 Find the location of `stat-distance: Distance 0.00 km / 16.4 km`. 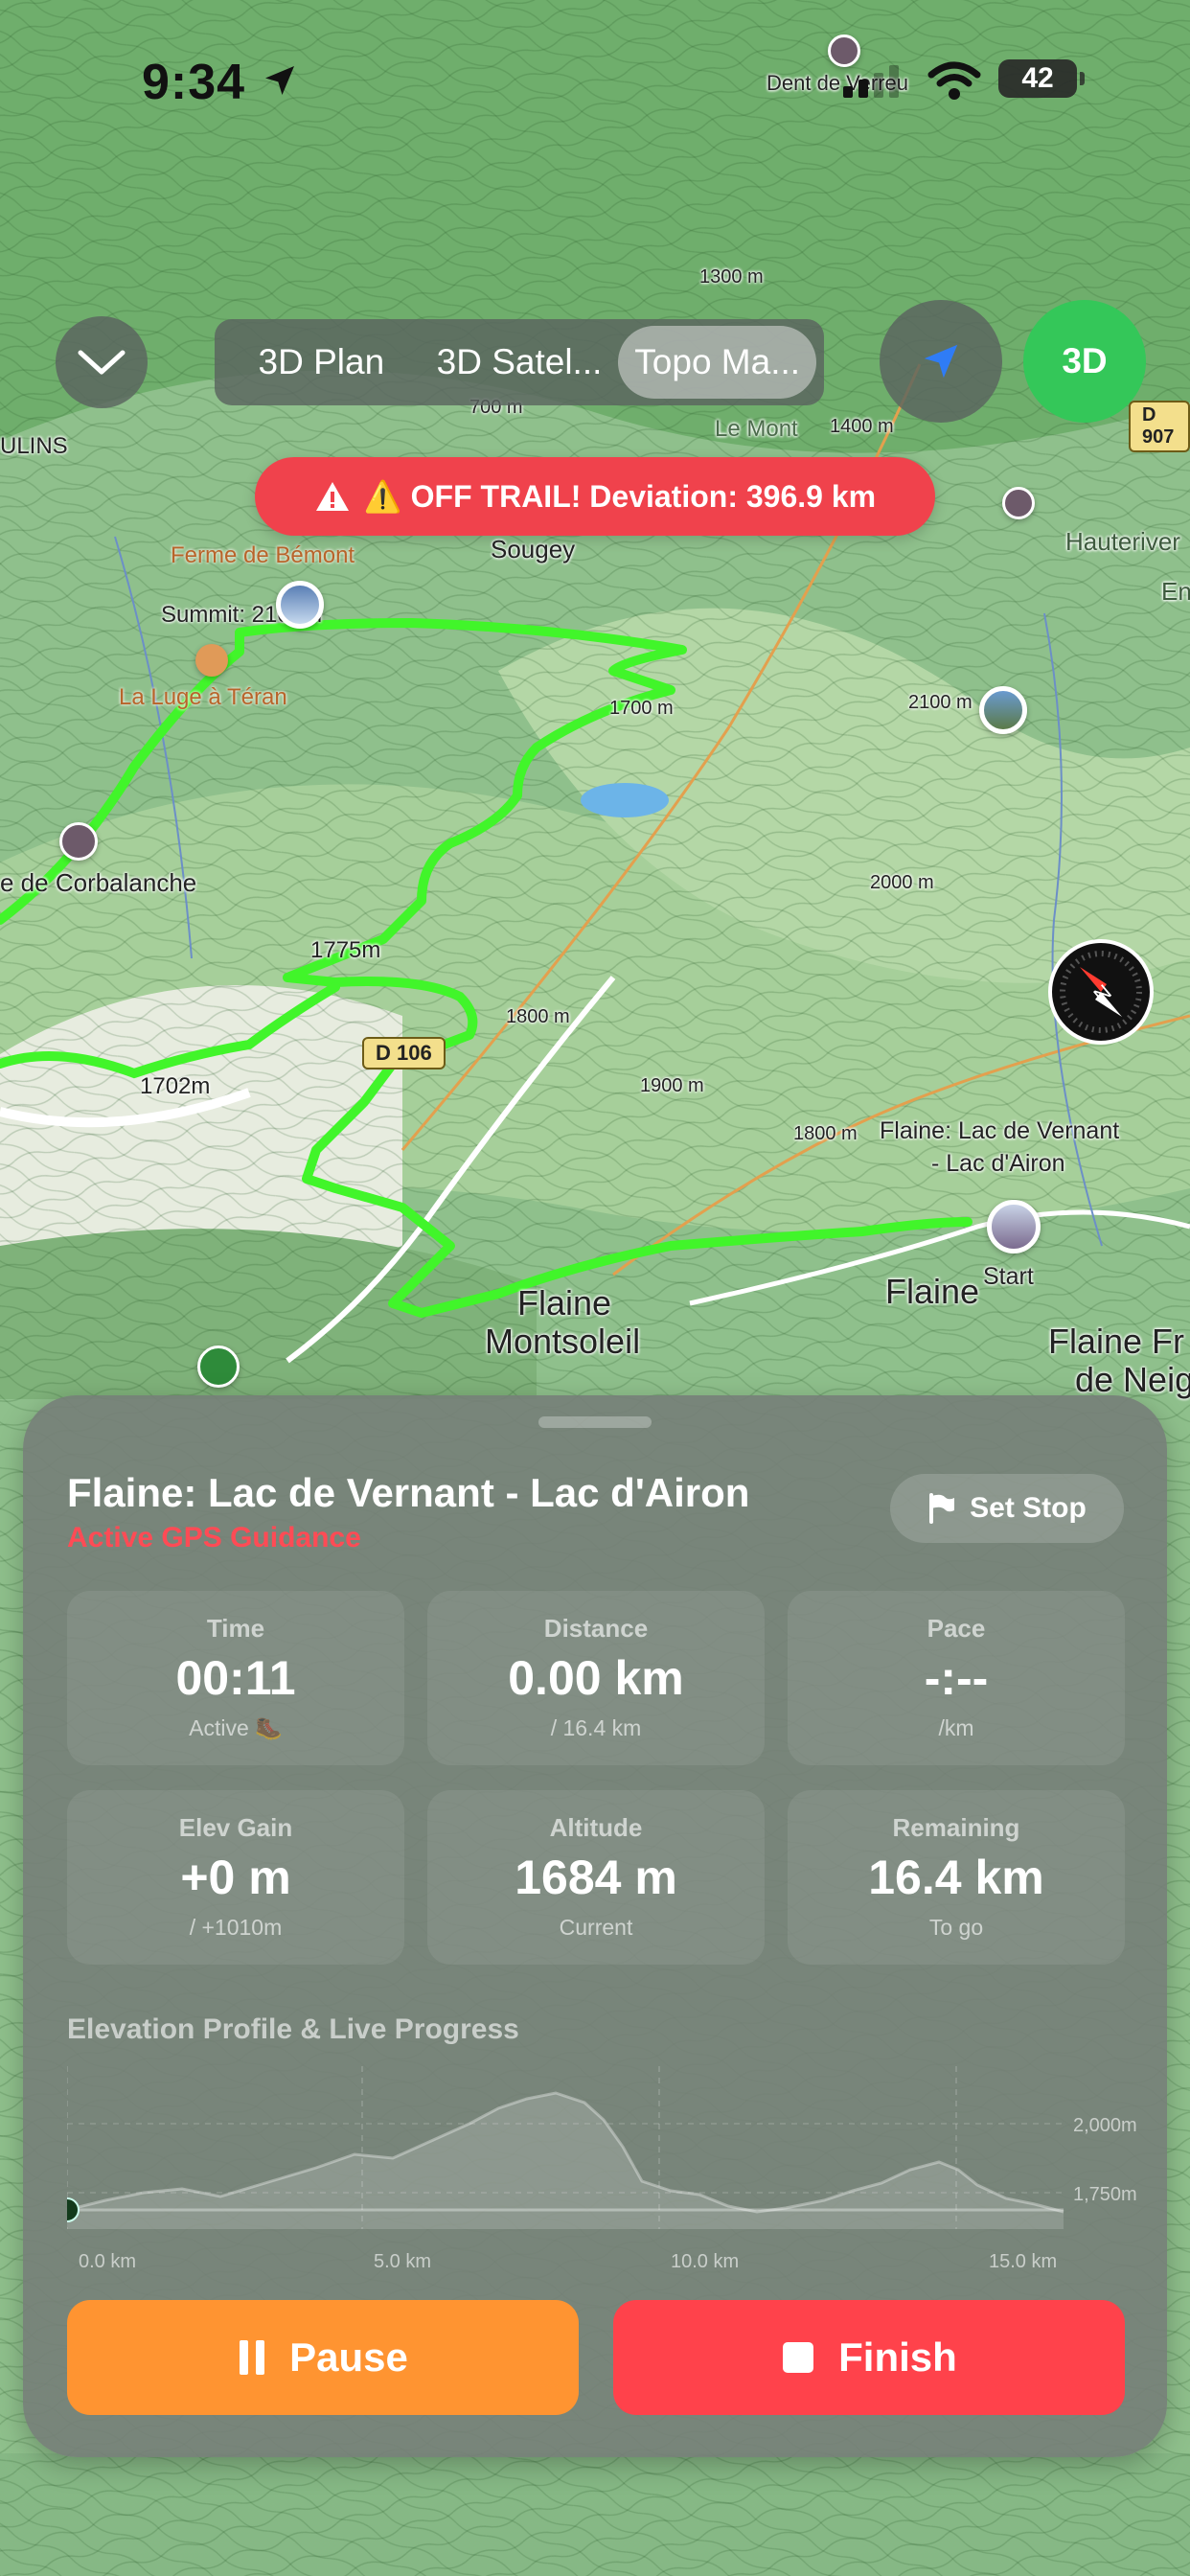

stat-distance: Distance 0.00 km / 16.4 km is located at coordinates (596, 1678).